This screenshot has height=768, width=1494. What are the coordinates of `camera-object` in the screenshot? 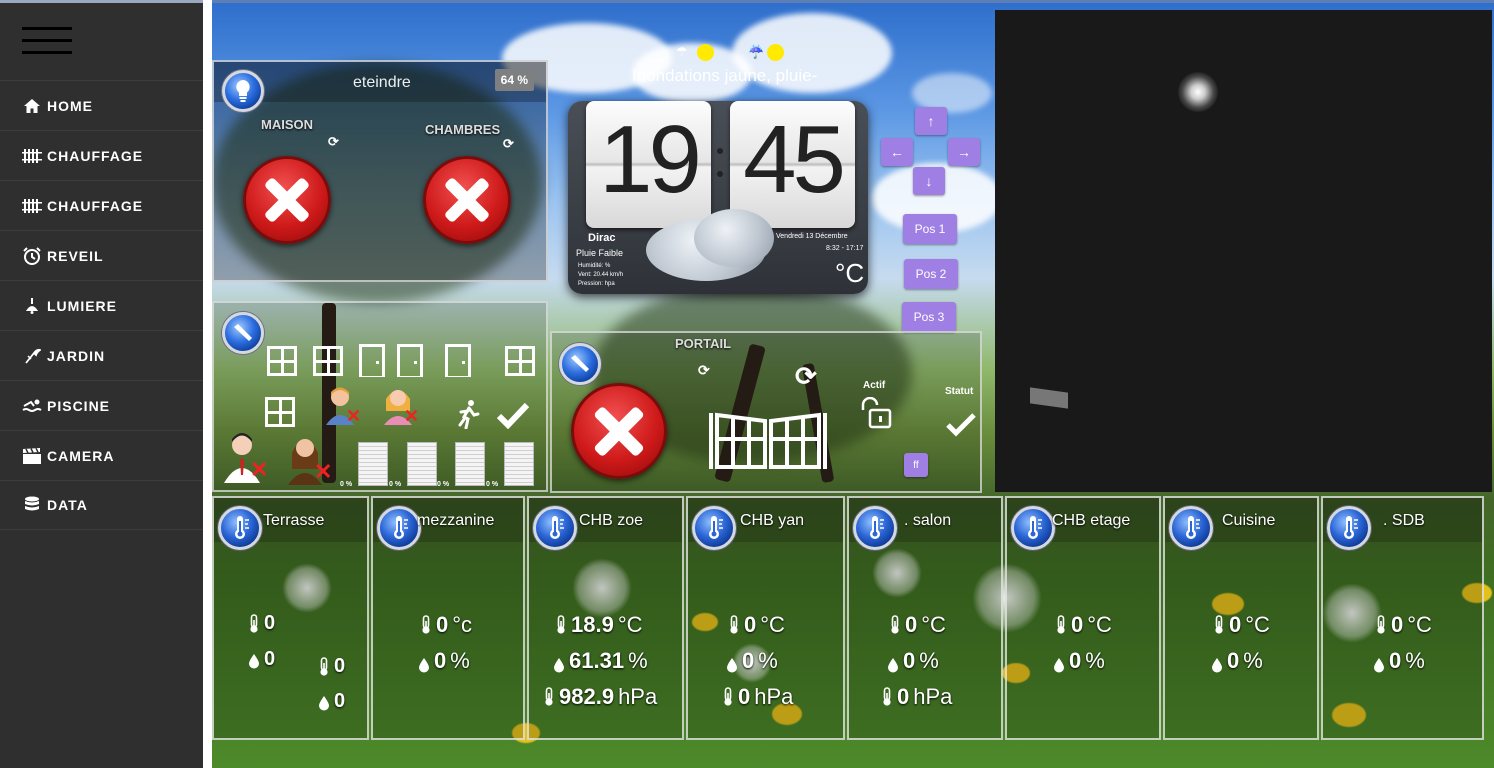 It's located at (1049, 398).